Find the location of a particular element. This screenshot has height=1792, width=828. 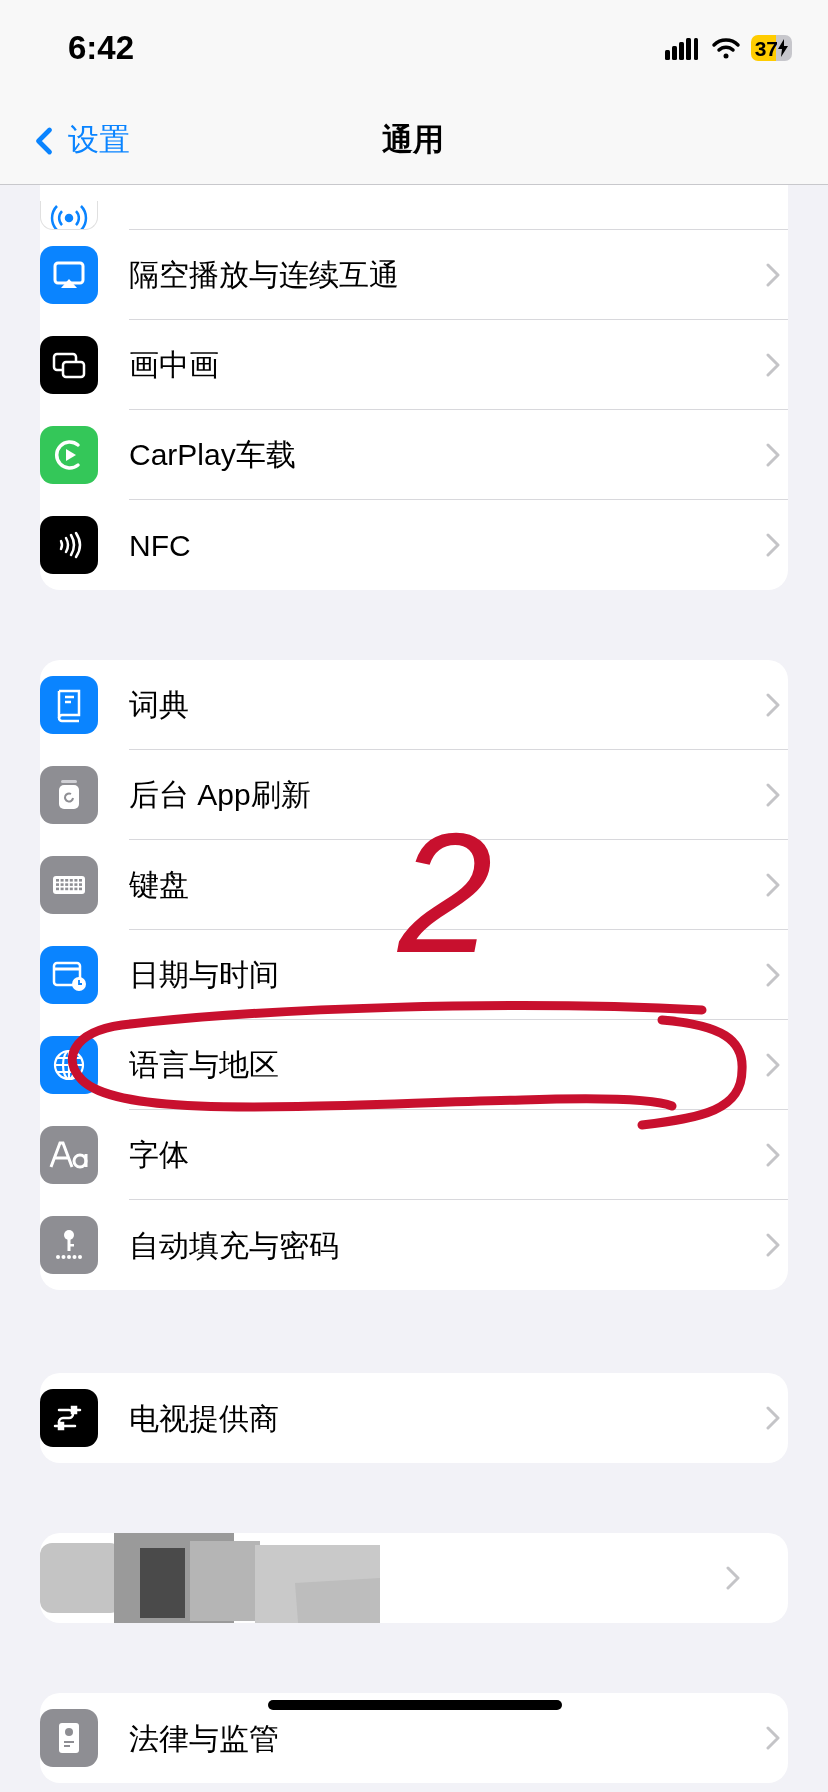

wifi-icon is located at coordinates (725, 48).